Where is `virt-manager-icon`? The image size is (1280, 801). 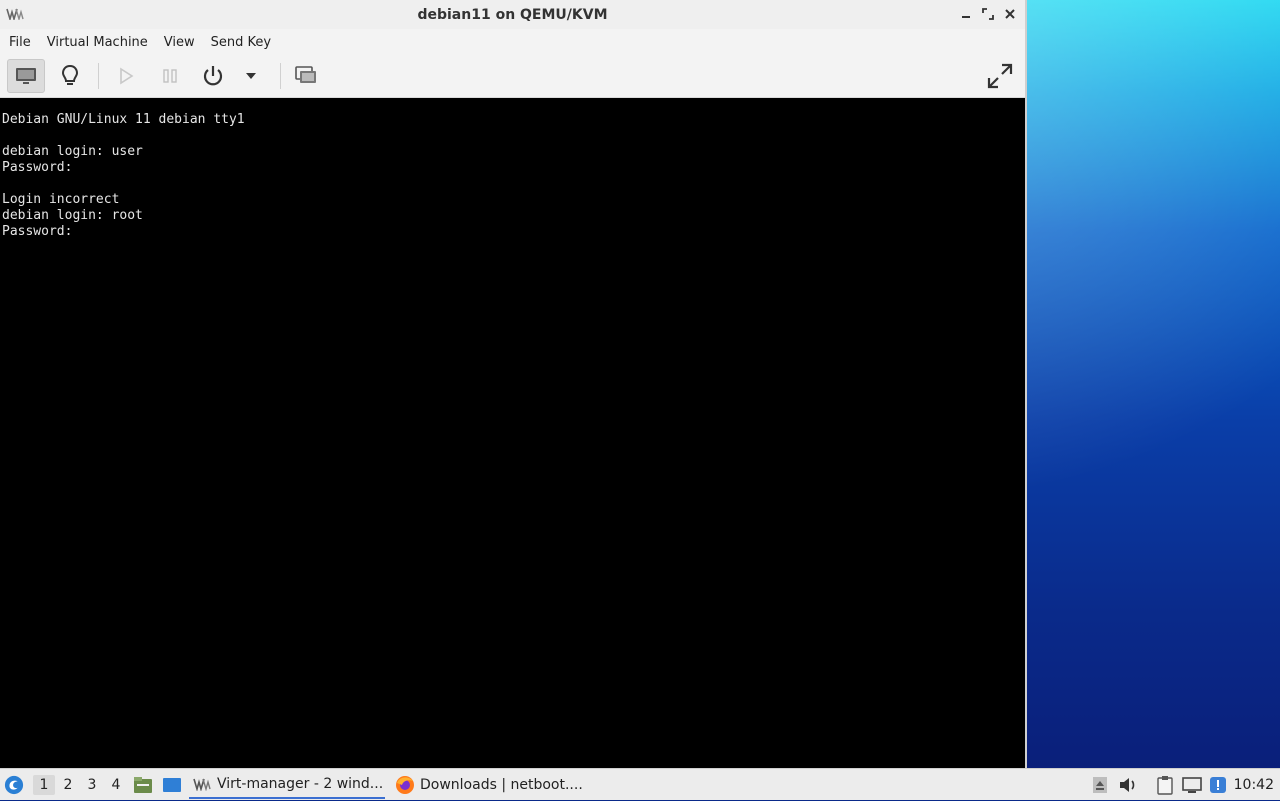 virt-manager-icon is located at coordinates (202, 784).